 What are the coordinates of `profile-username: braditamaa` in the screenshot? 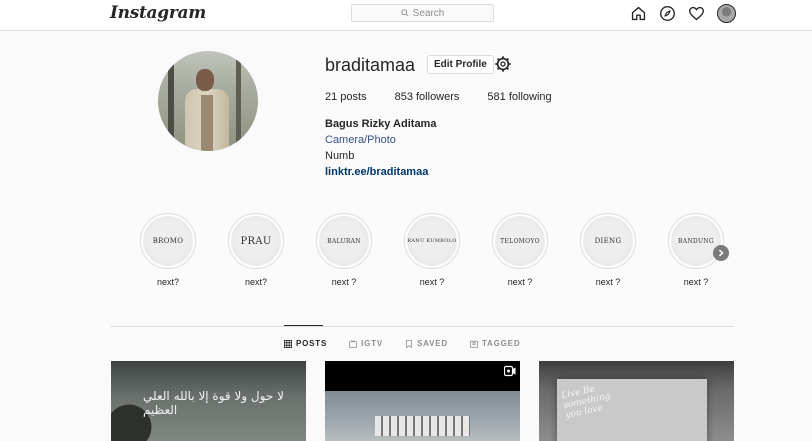 It's located at (370, 65).